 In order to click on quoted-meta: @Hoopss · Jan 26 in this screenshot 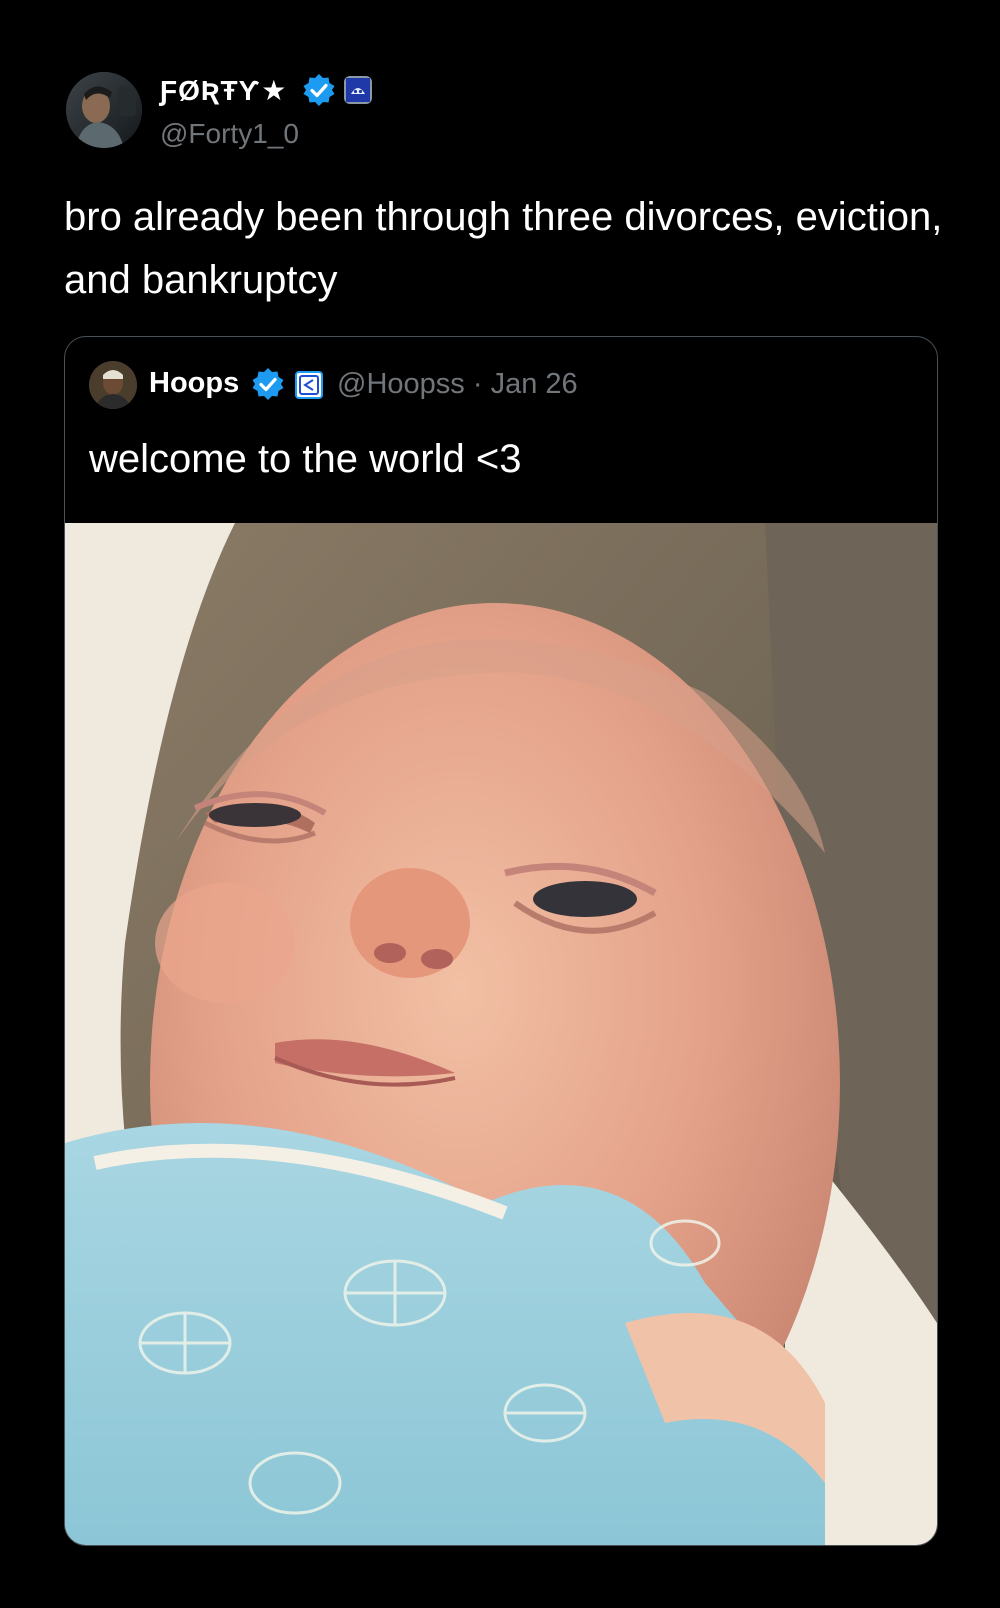, I will do `click(457, 384)`.